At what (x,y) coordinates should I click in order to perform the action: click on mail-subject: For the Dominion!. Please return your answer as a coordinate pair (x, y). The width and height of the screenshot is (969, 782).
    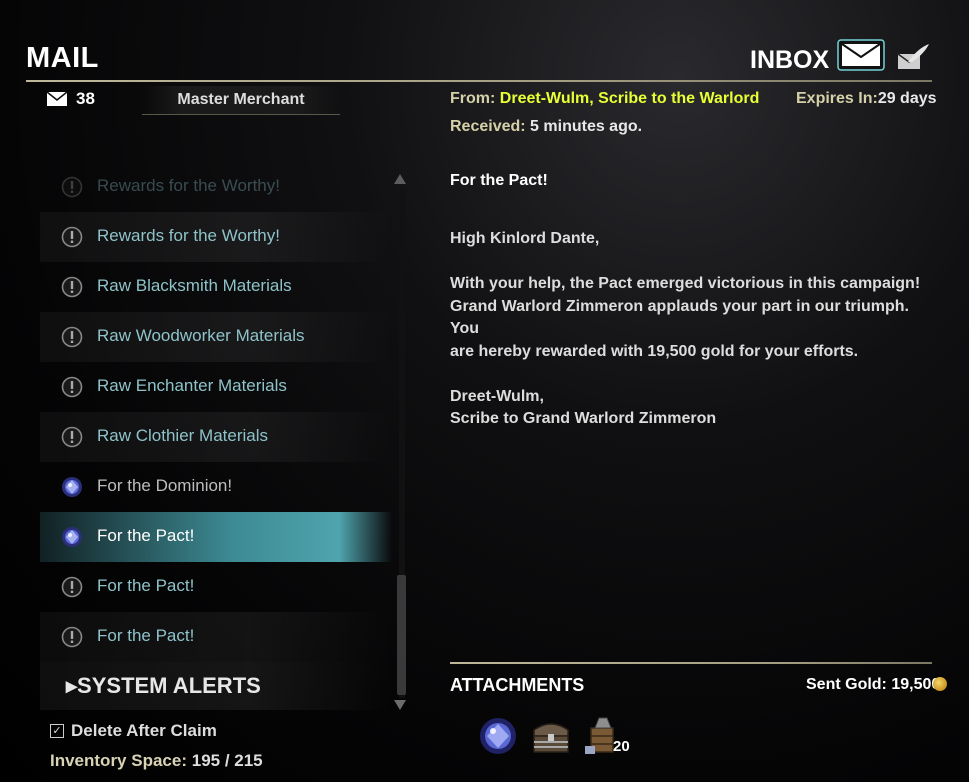
    Looking at the image, I should click on (165, 485).